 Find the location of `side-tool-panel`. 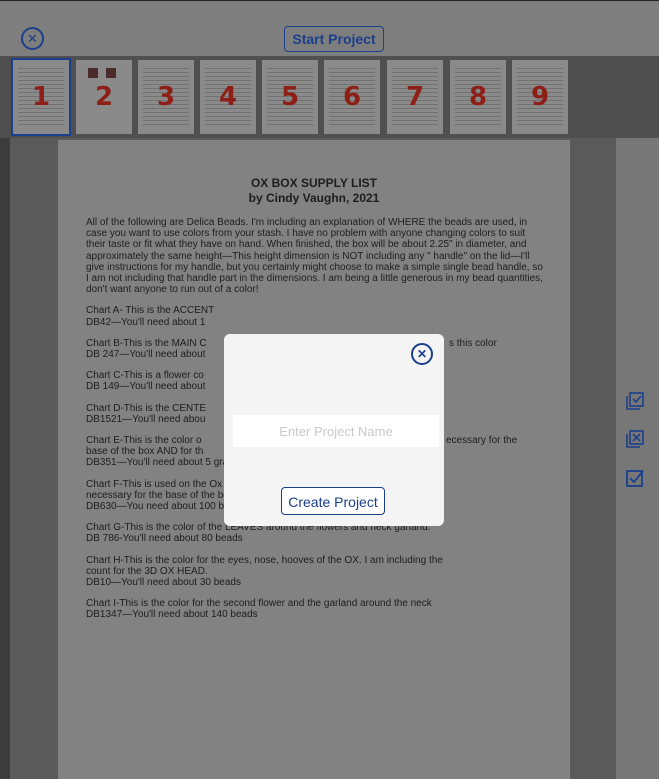

side-tool-panel is located at coordinates (637, 458).